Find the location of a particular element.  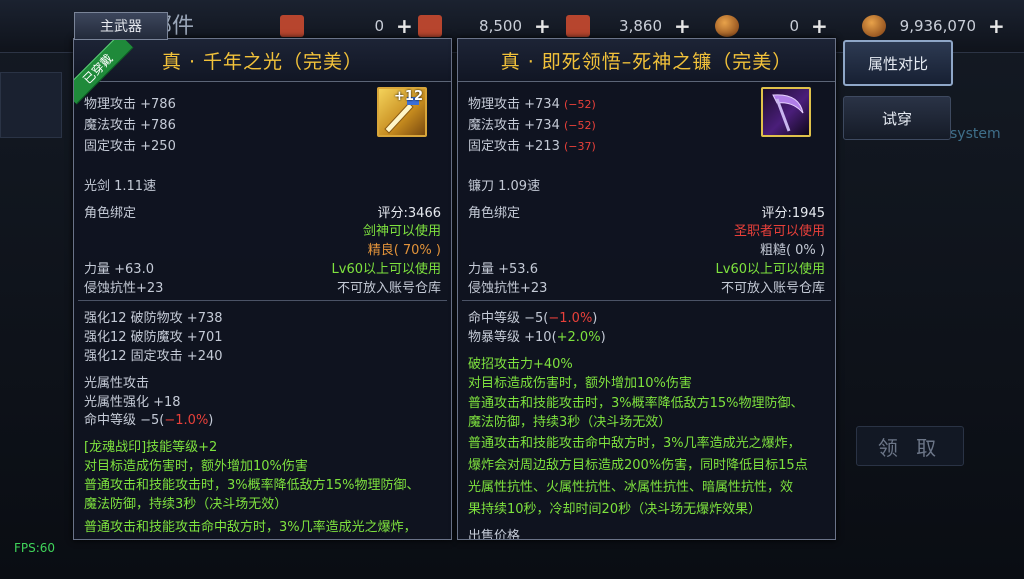

death-scythe-icon is located at coordinates (786, 112).